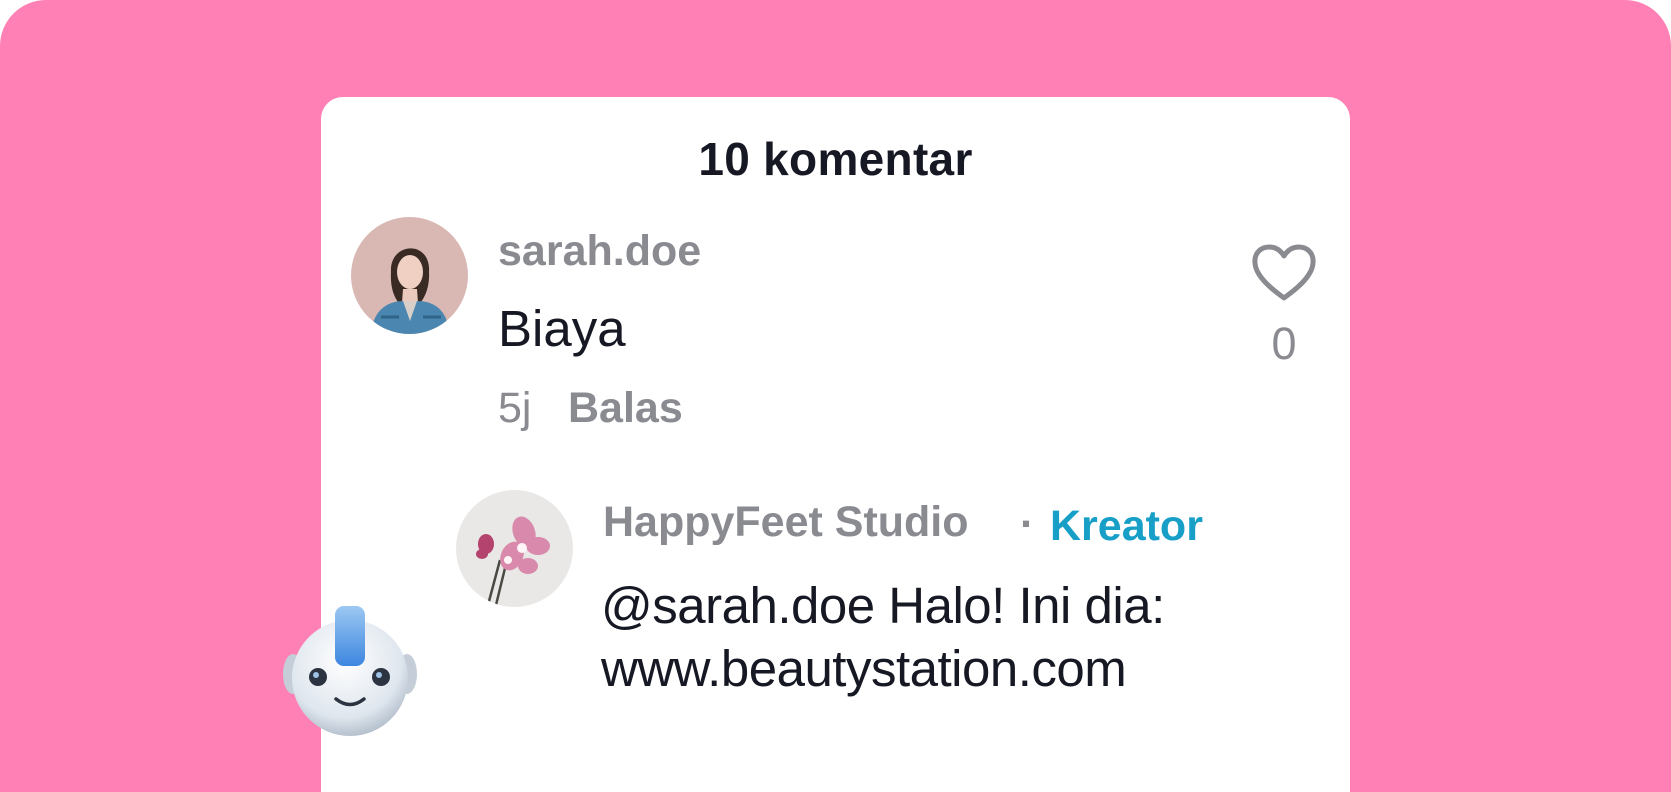 This screenshot has width=1671, height=792. I want to click on orchid-flower-avatar-icon, so click(514, 548).